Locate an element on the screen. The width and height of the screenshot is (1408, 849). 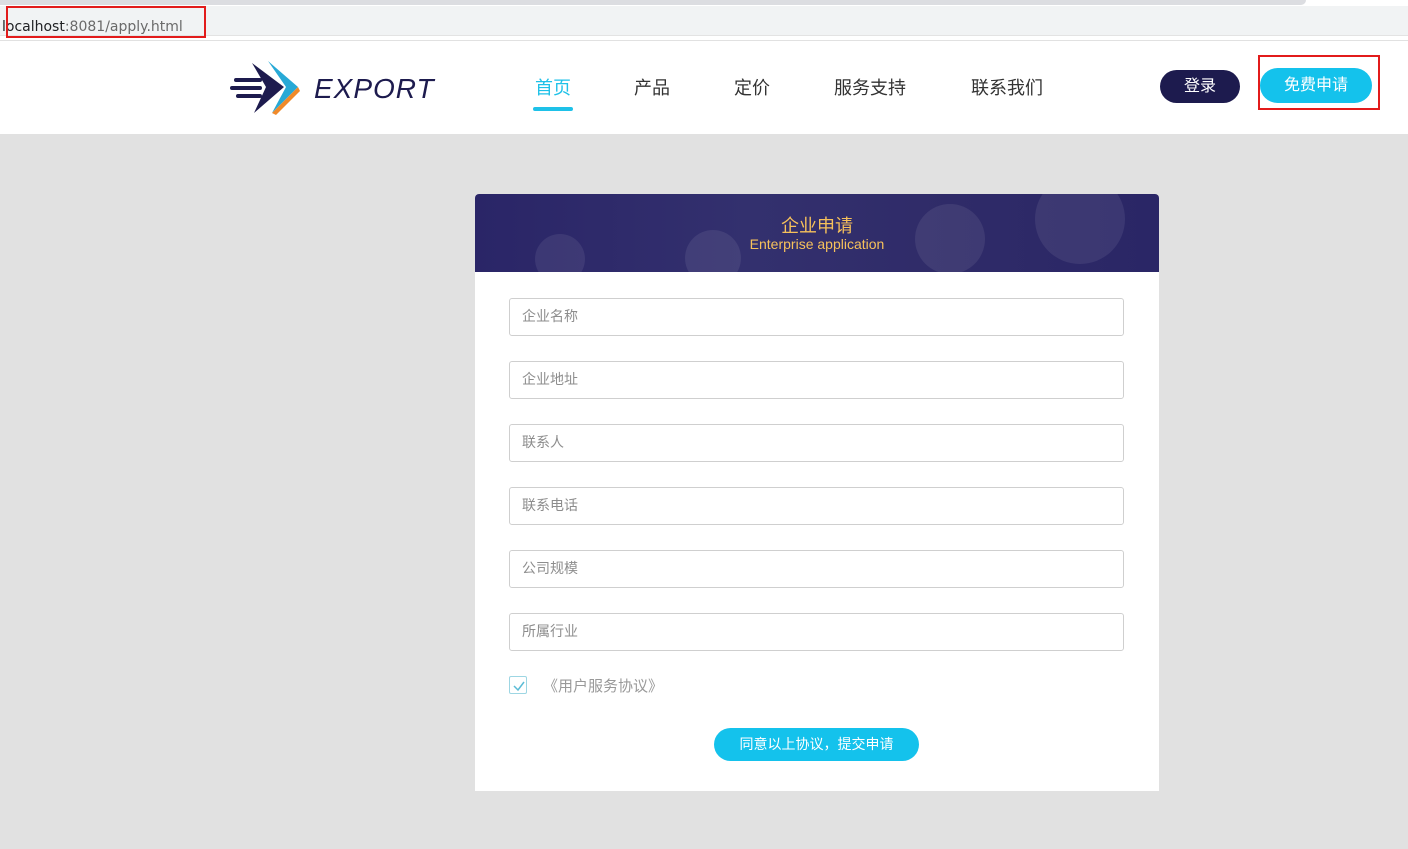
form-title: 企业申请 is located at coordinates (817, 226).